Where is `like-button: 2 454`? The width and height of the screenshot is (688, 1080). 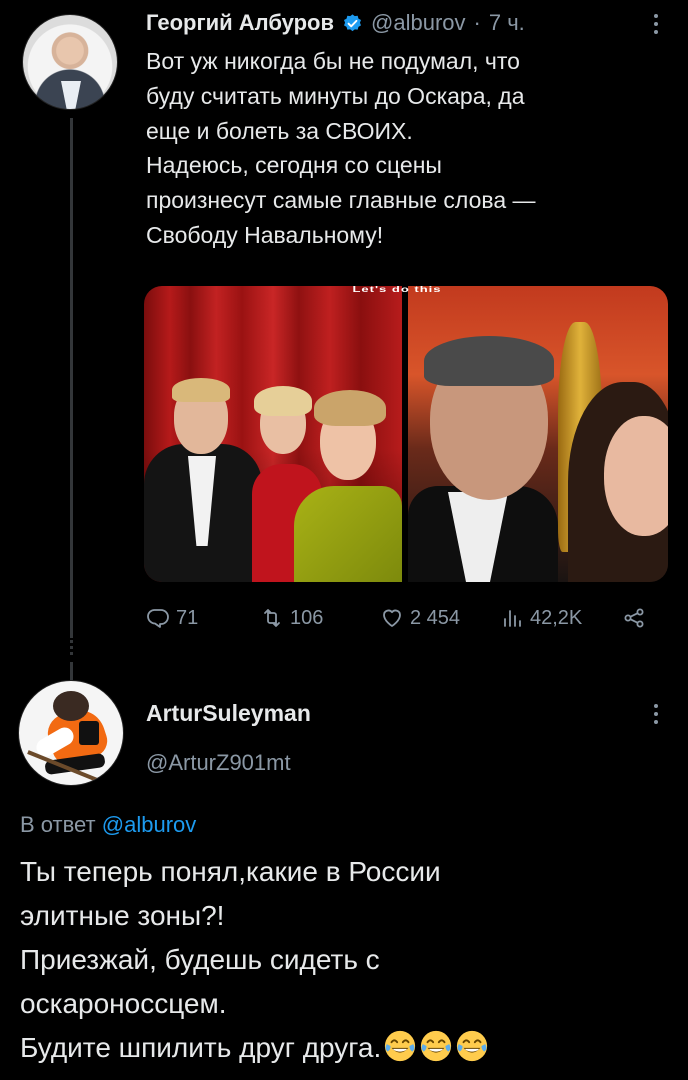
like-button: 2 454 is located at coordinates (420, 618).